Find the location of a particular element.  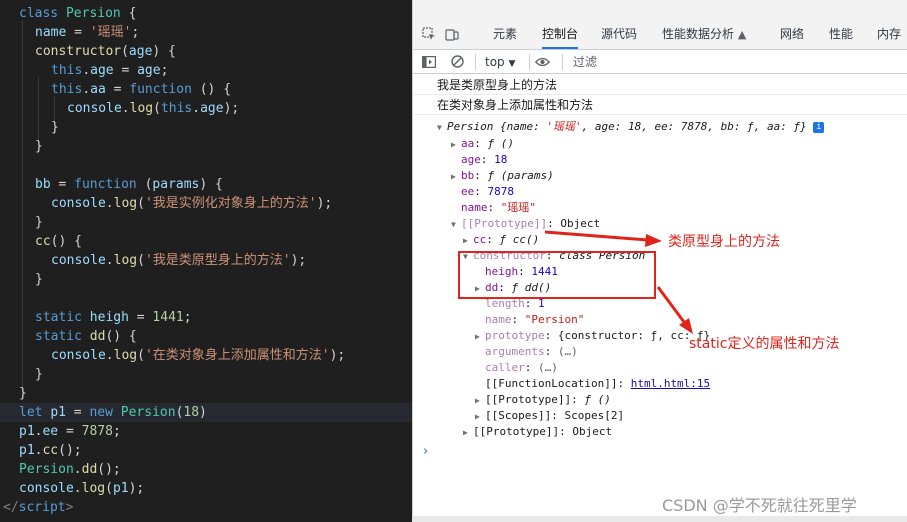

code-line: let p1 = new Persion(18) is located at coordinates (206, 412).